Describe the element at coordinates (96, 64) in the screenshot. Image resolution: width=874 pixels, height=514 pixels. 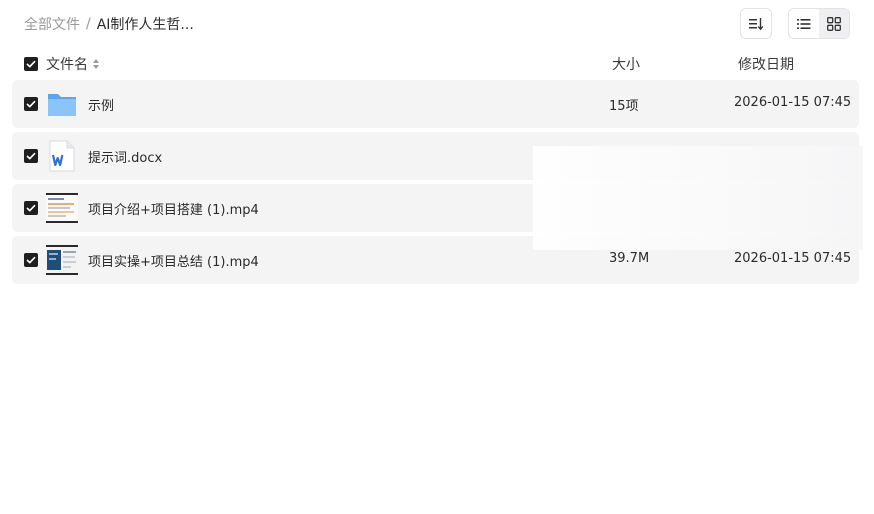
I see `sort-caret-icon` at that location.